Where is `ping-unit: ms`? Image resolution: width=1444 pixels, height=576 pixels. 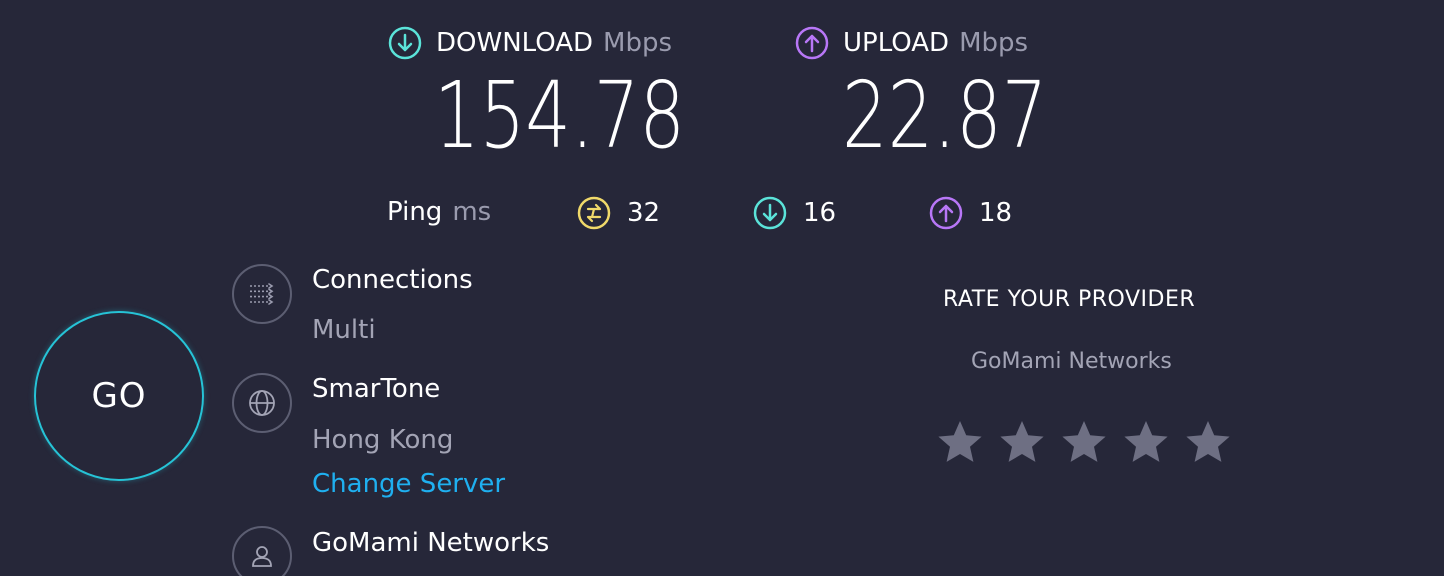
ping-unit: ms is located at coordinates (472, 212).